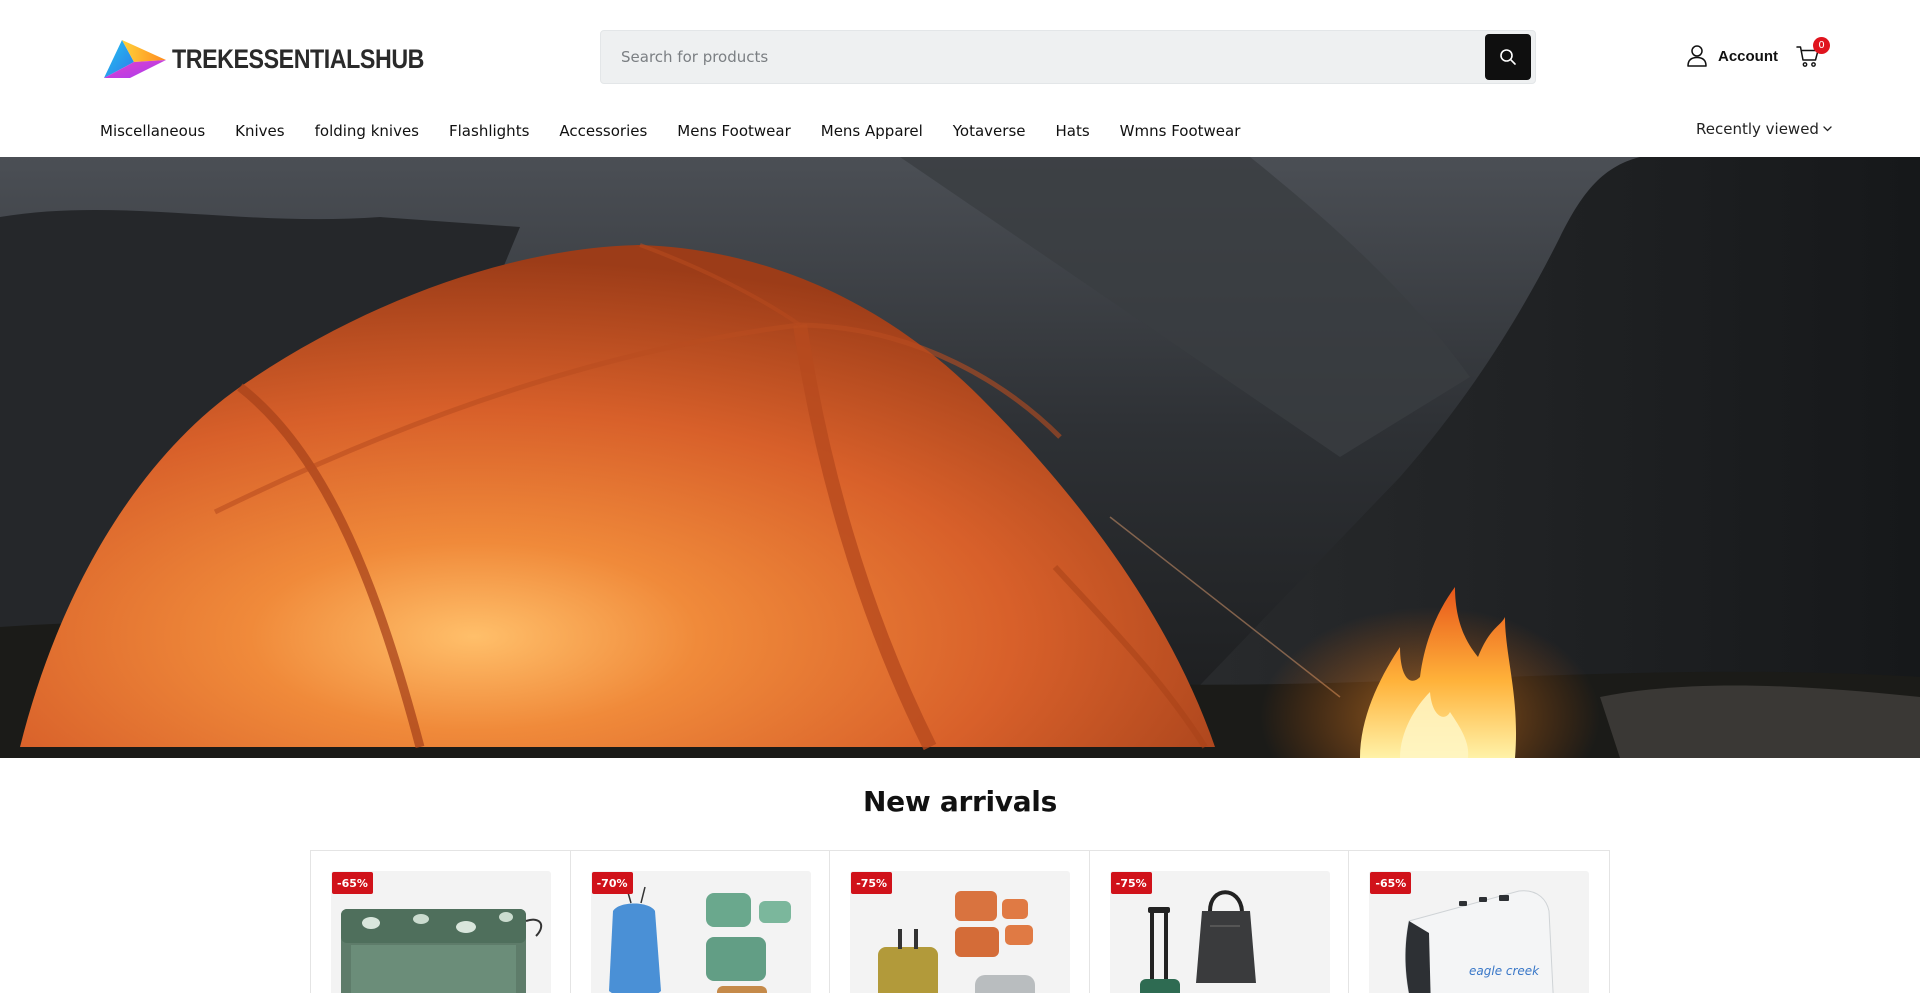 The width and height of the screenshot is (1920, 993). Describe the element at coordinates (960, 801) in the screenshot. I see `new-arrivals-title: New arrivals` at that location.